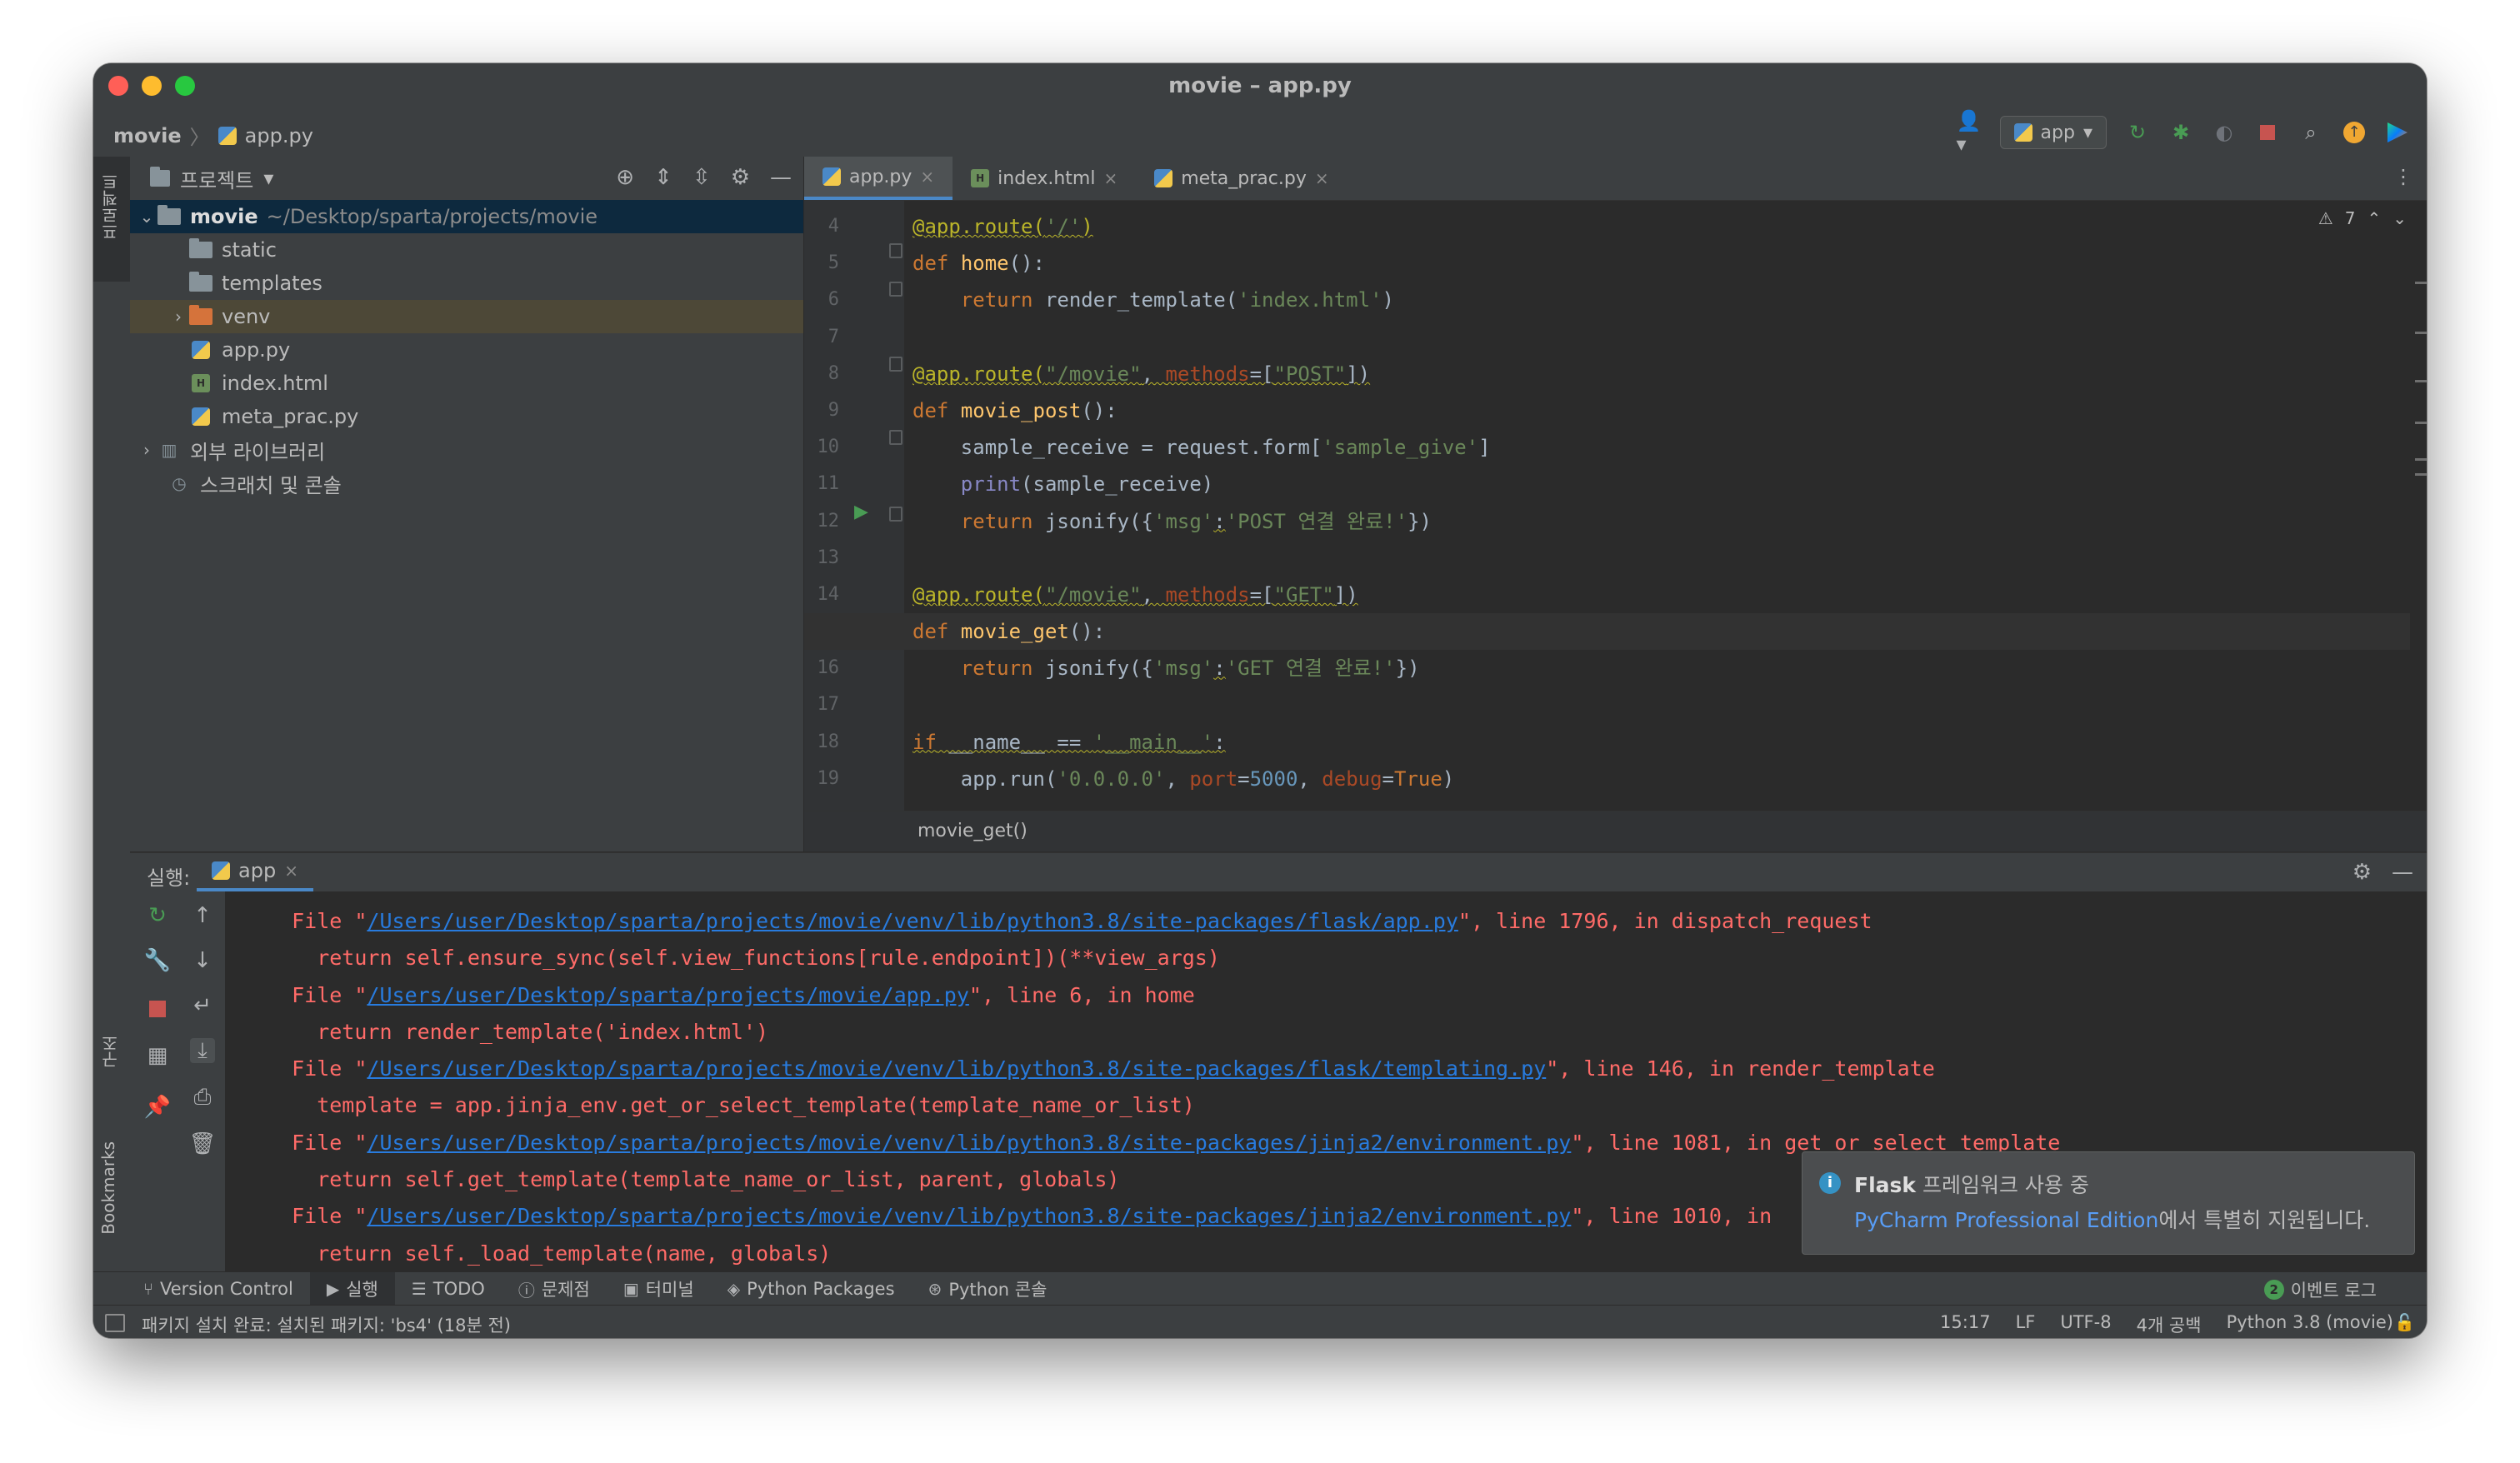 The image size is (2520, 1463). Describe the element at coordinates (1970, 132) in the screenshot. I see `user-icon: 👤▾` at that location.